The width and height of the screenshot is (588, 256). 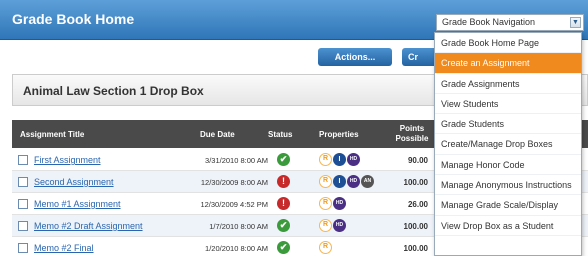 I want to click on menu-item-manage-anonymous-instructions: Manage Anonymous Instructions, so click(x=508, y=185).